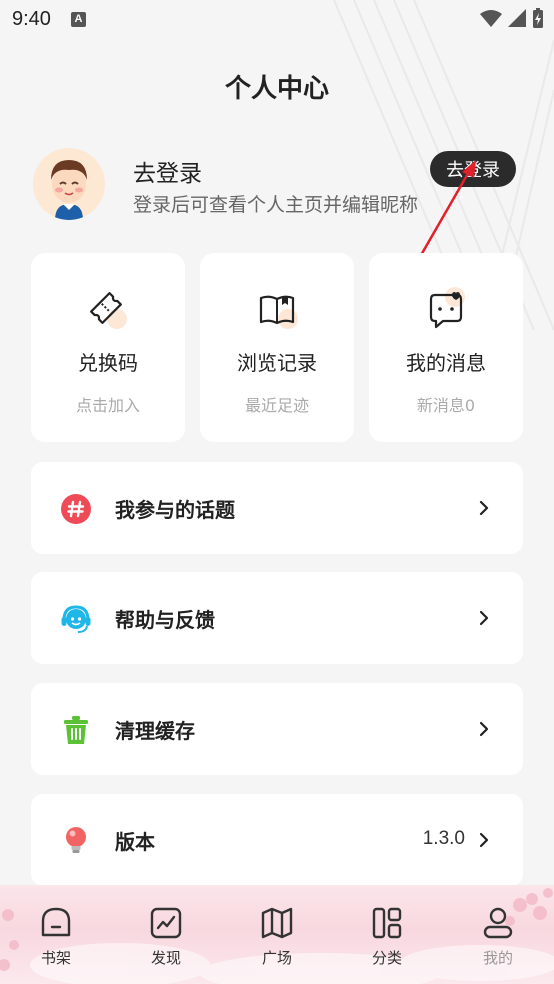 The height and width of the screenshot is (984, 554). Describe the element at coordinates (108, 347) in the screenshot. I see `card-redeem-code: 兑换码 点击加入` at that location.